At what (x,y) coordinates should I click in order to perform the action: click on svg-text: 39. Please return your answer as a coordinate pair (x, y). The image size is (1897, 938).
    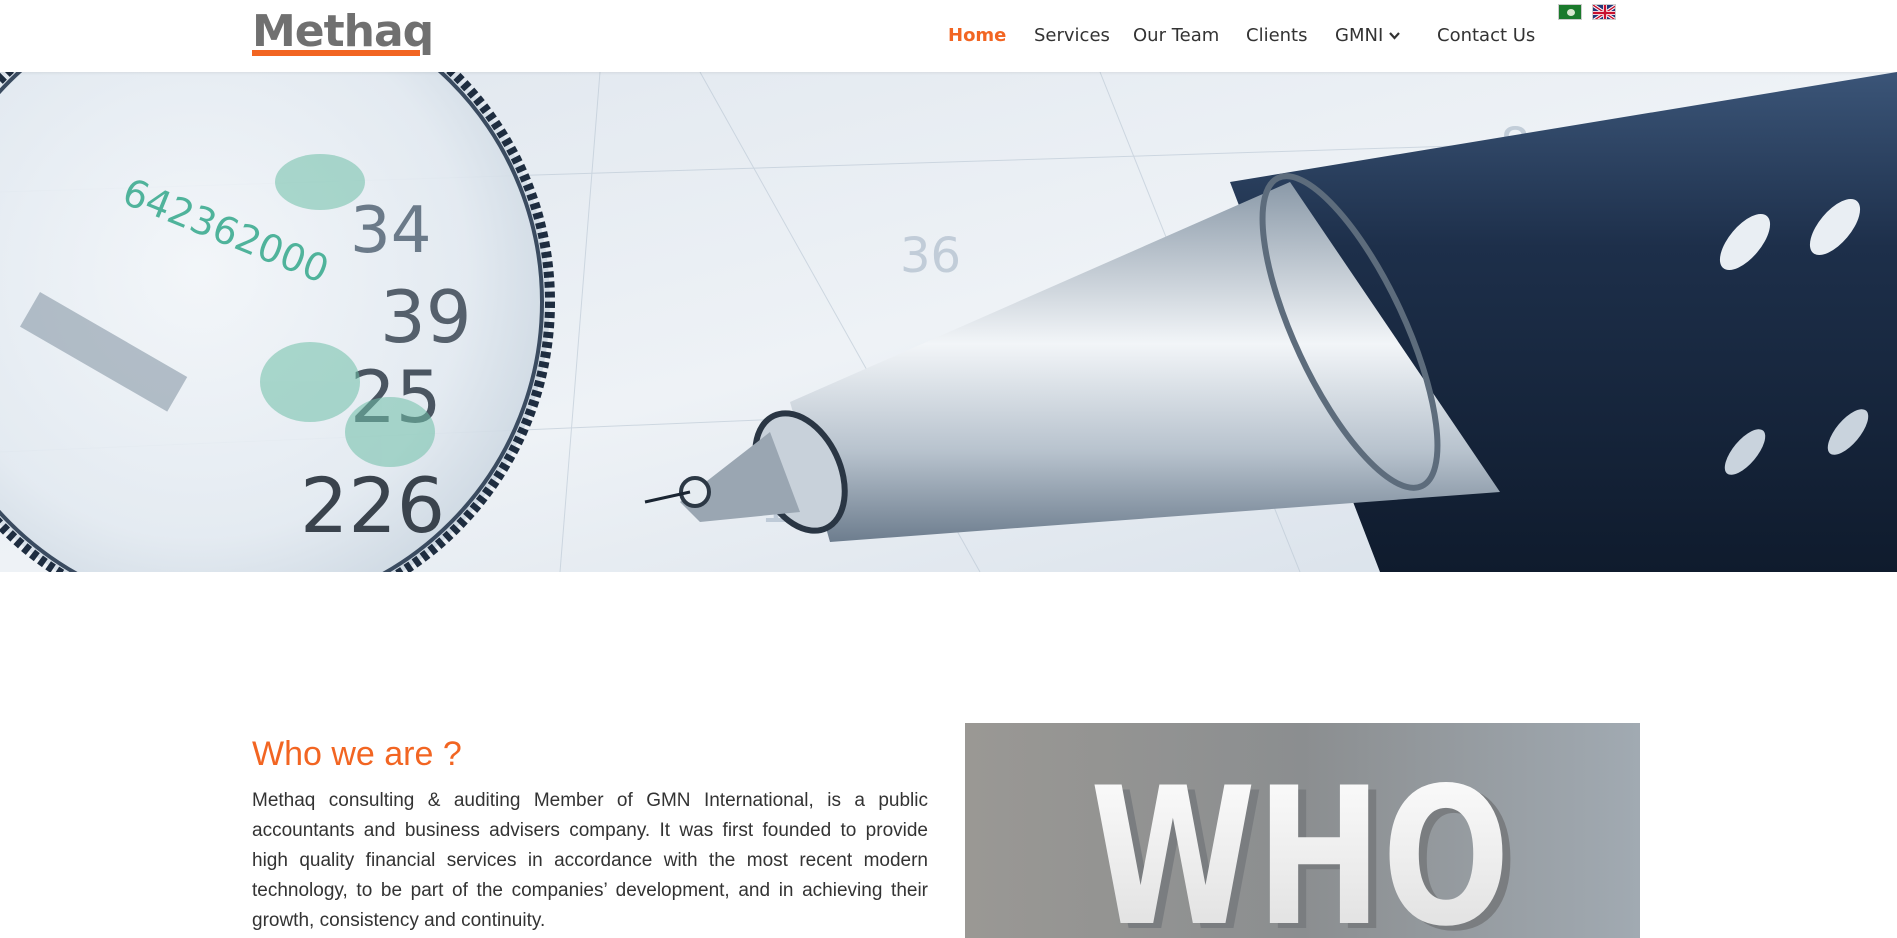
    Looking at the image, I should click on (426, 317).